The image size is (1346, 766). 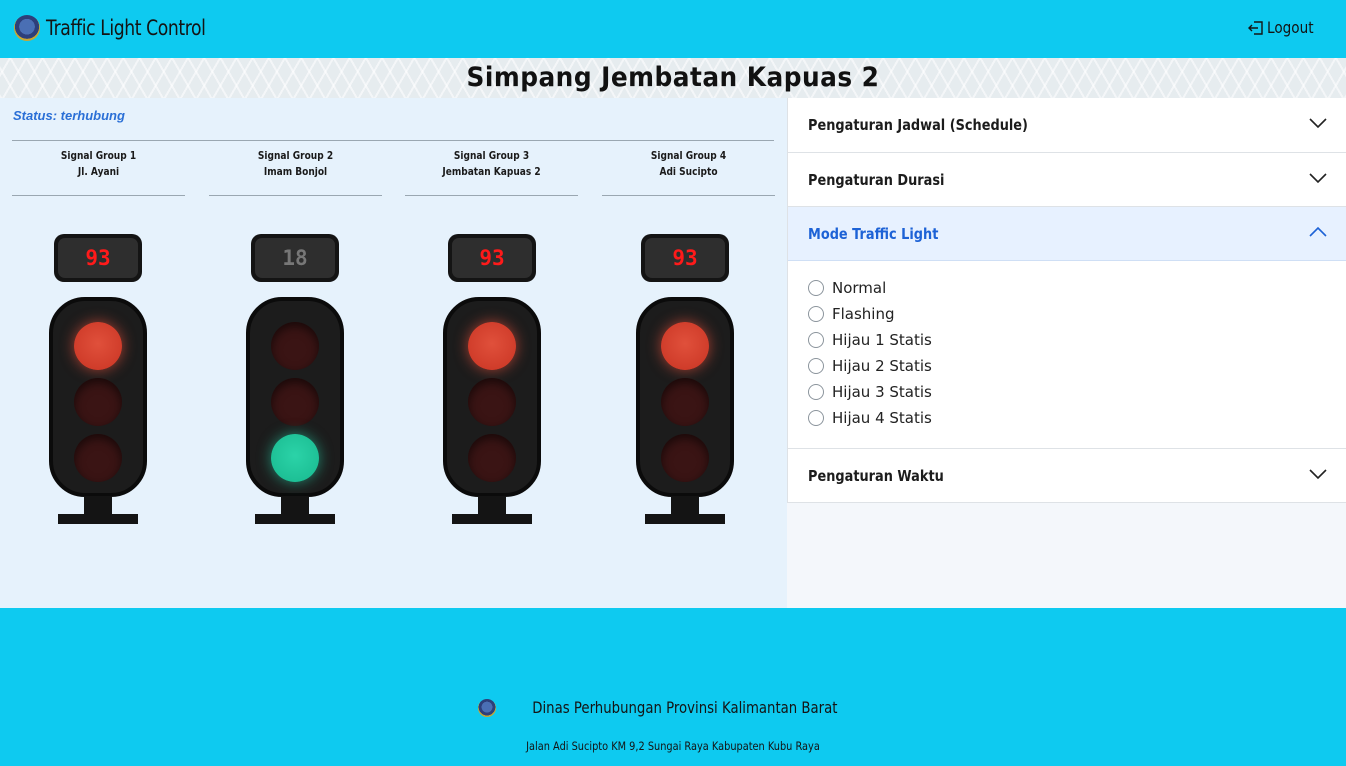 I want to click on mode-option-hijau-2: Hijau 2 Statis, so click(x=870, y=366).